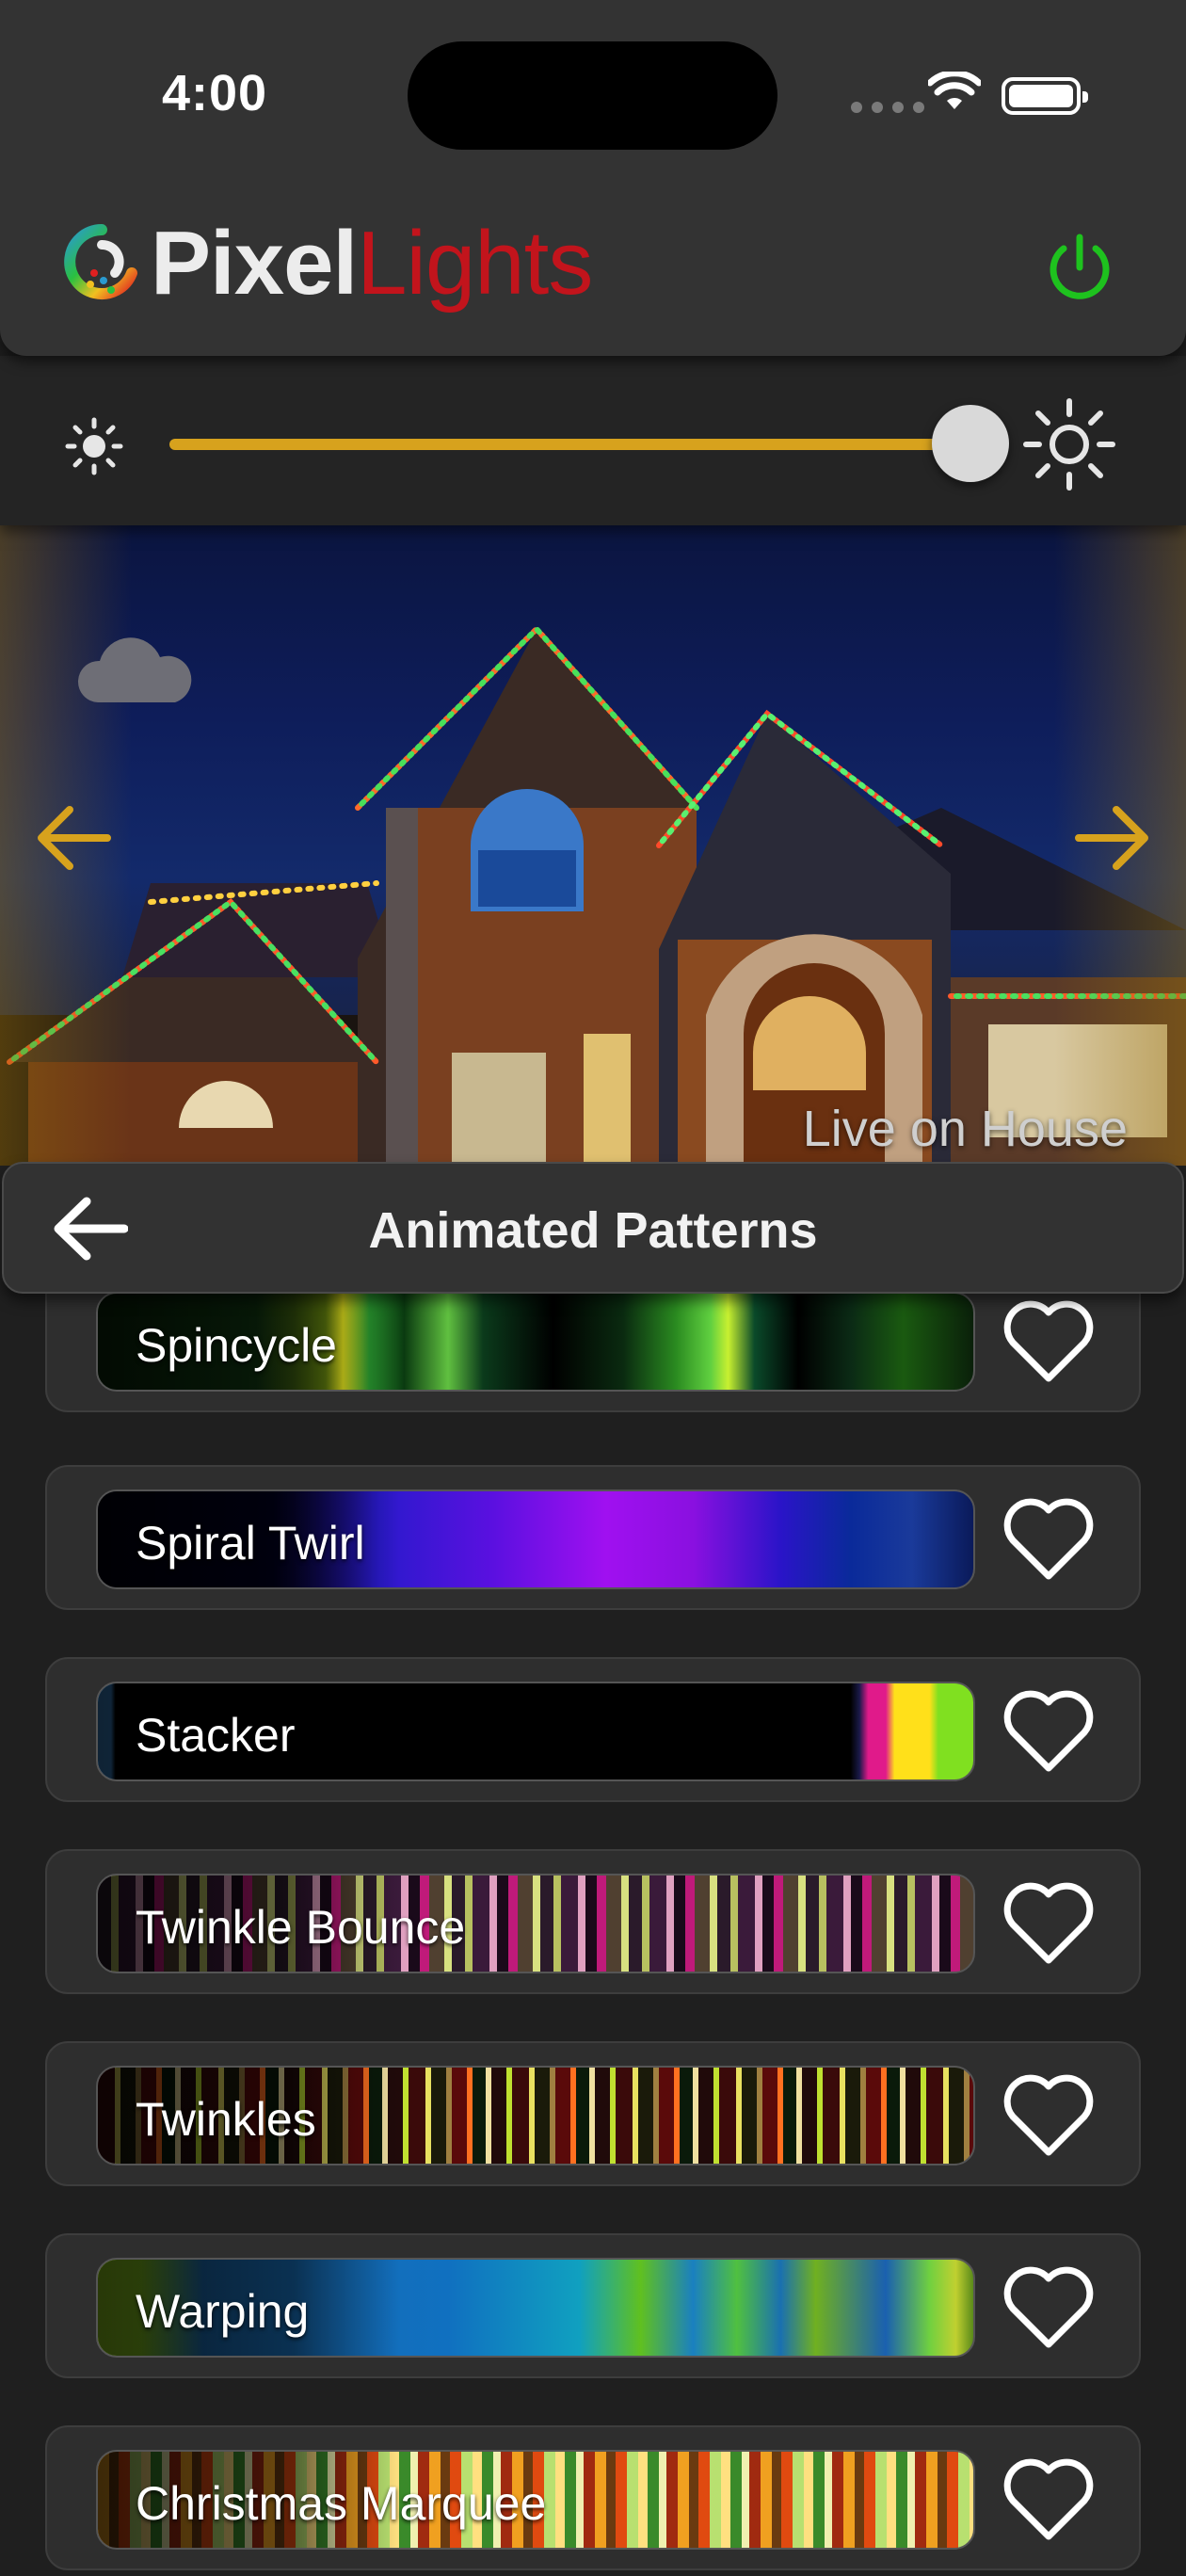 The height and width of the screenshot is (2576, 1186). What do you see at coordinates (301, 1927) in the screenshot?
I see `pattern-name: Twinkle Bounce` at bounding box center [301, 1927].